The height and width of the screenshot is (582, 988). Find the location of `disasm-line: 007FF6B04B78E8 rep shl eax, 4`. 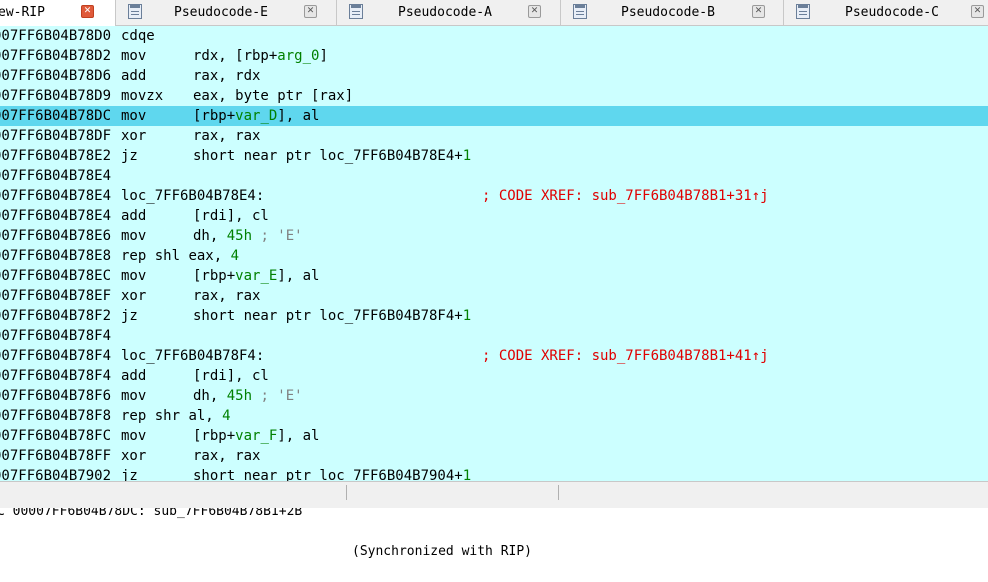

disasm-line: 007FF6B04B78E8 rep shl eax, 4 is located at coordinates (494, 256).